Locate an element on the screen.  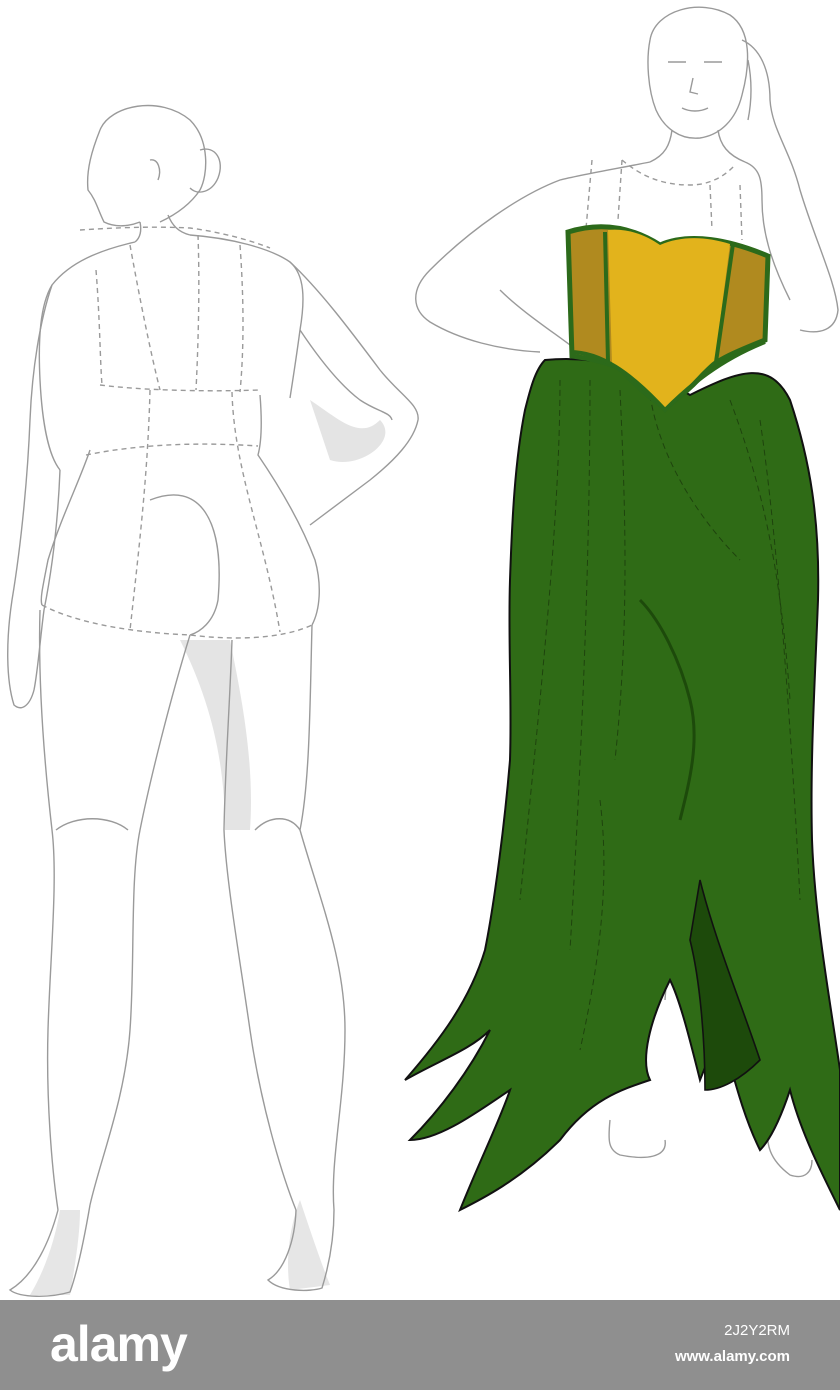
site-url-label: www.alamy.com is located at coordinates (732, 1356).